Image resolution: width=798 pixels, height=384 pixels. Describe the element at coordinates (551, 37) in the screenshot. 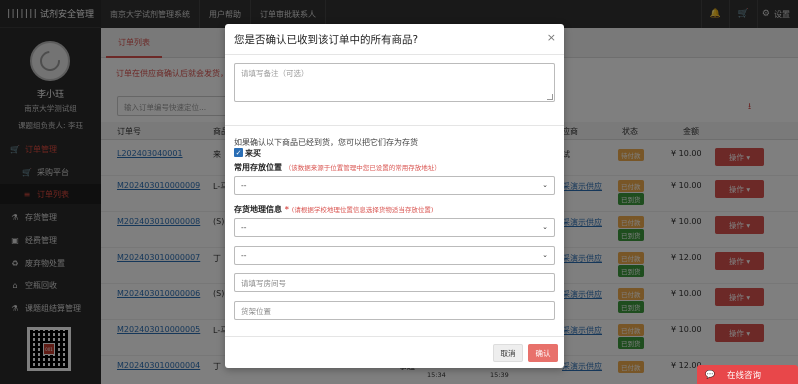

I see `close-icon: ×` at that location.